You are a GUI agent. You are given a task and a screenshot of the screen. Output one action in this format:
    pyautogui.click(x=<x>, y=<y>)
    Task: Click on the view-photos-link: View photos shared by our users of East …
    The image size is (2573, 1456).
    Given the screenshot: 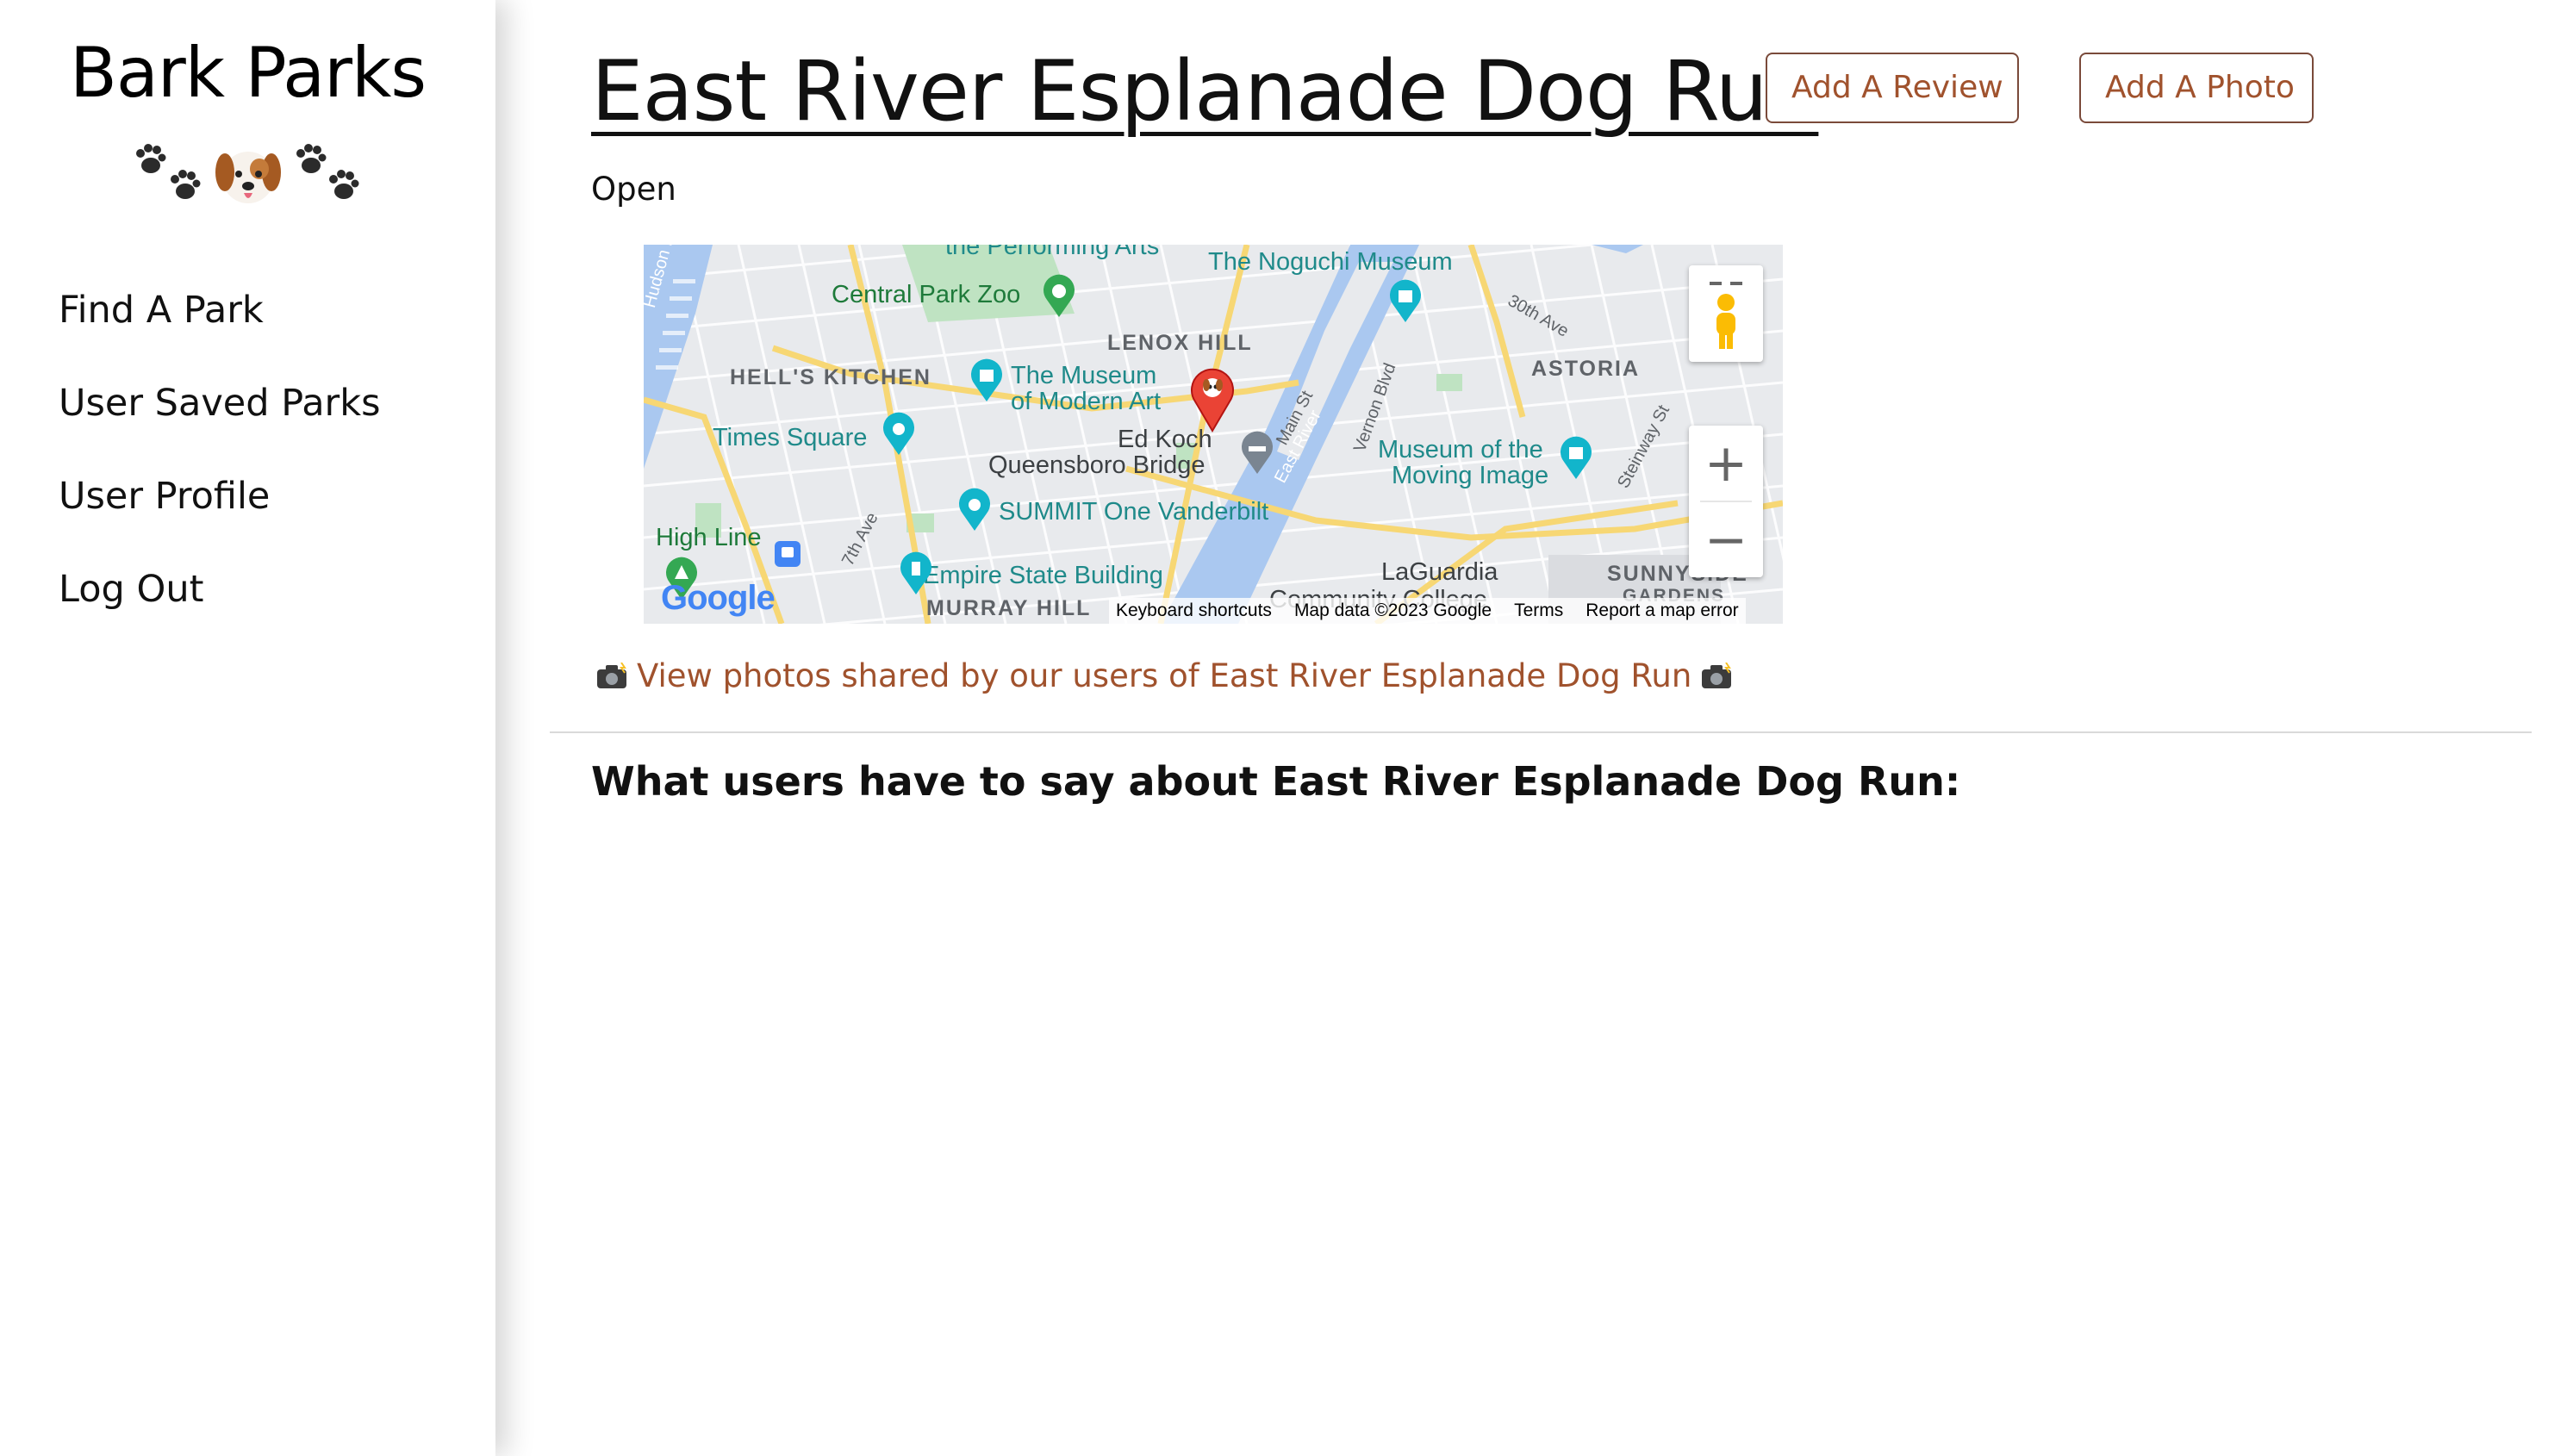 What is the action you would take?
    pyautogui.click(x=1164, y=676)
    